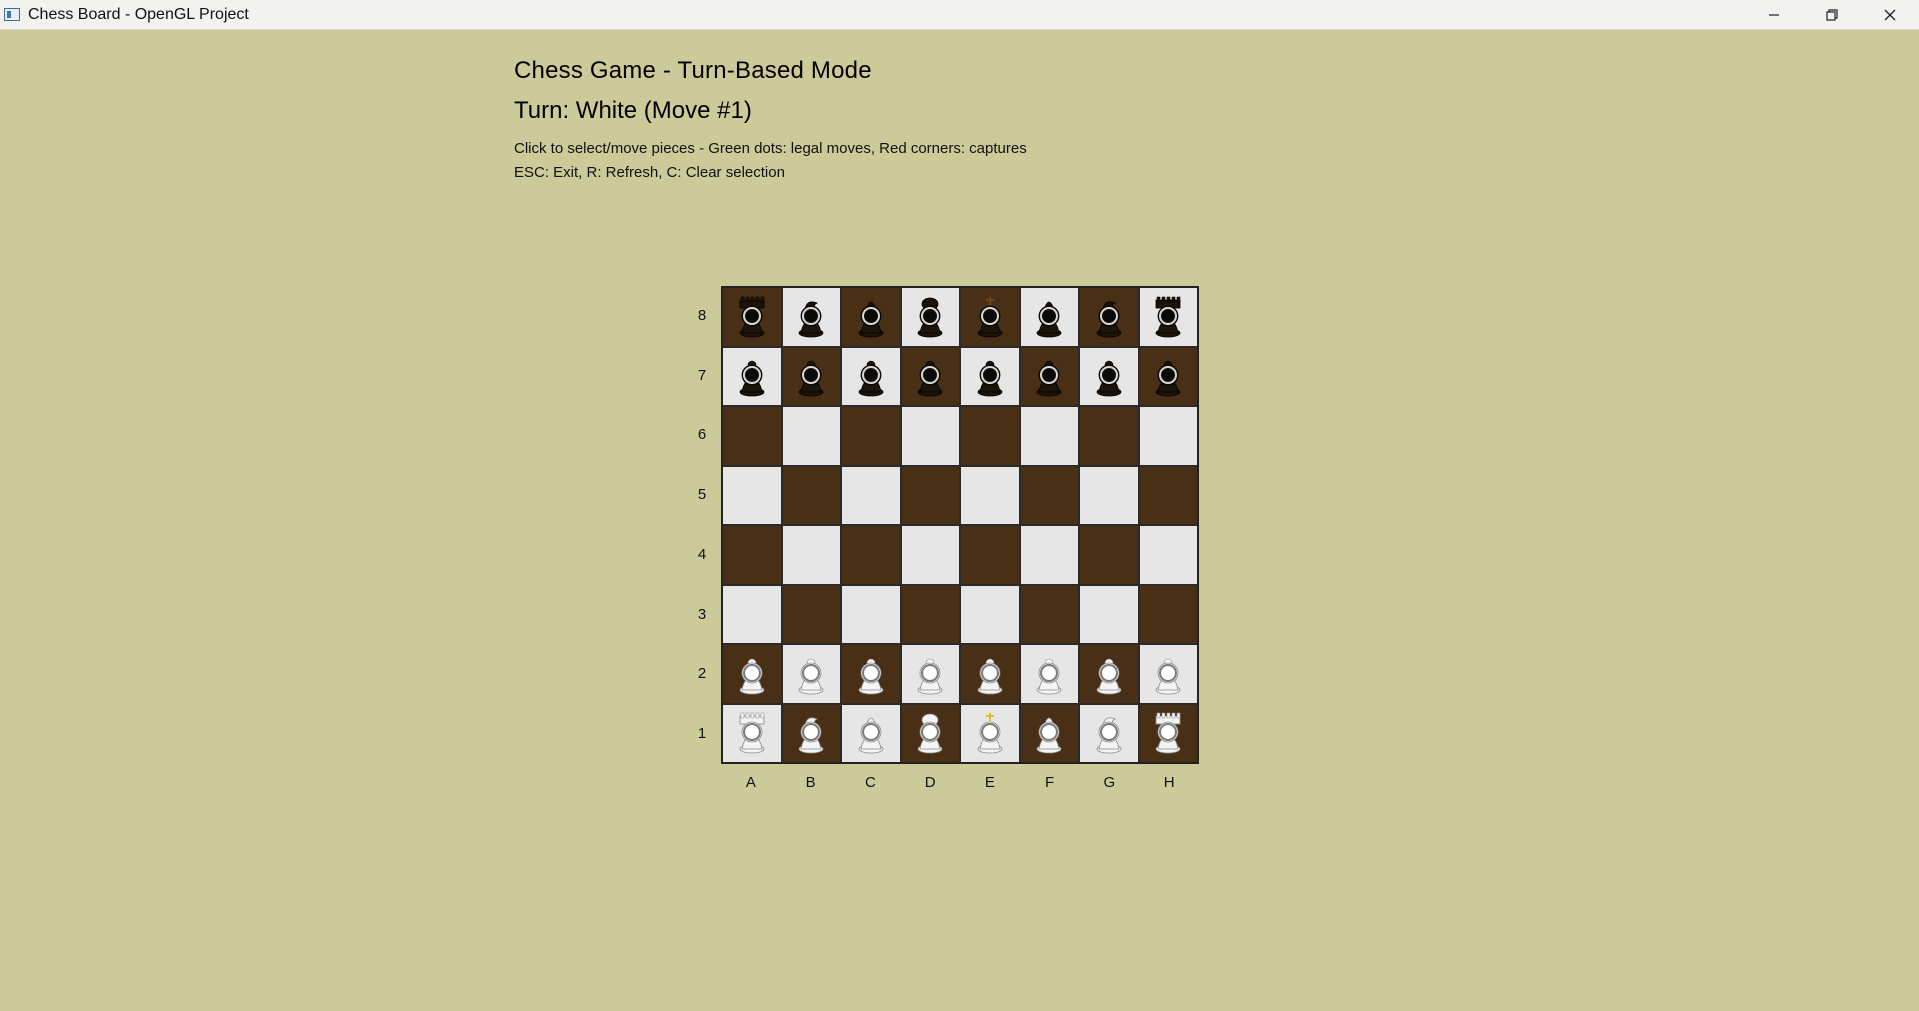 This screenshot has height=1011, width=1919. What do you see at coordinates (693, 70) in the screenshot?
I see `game-title: Chess Game - Turn-Based Mode` at bounding box center [693, 70].